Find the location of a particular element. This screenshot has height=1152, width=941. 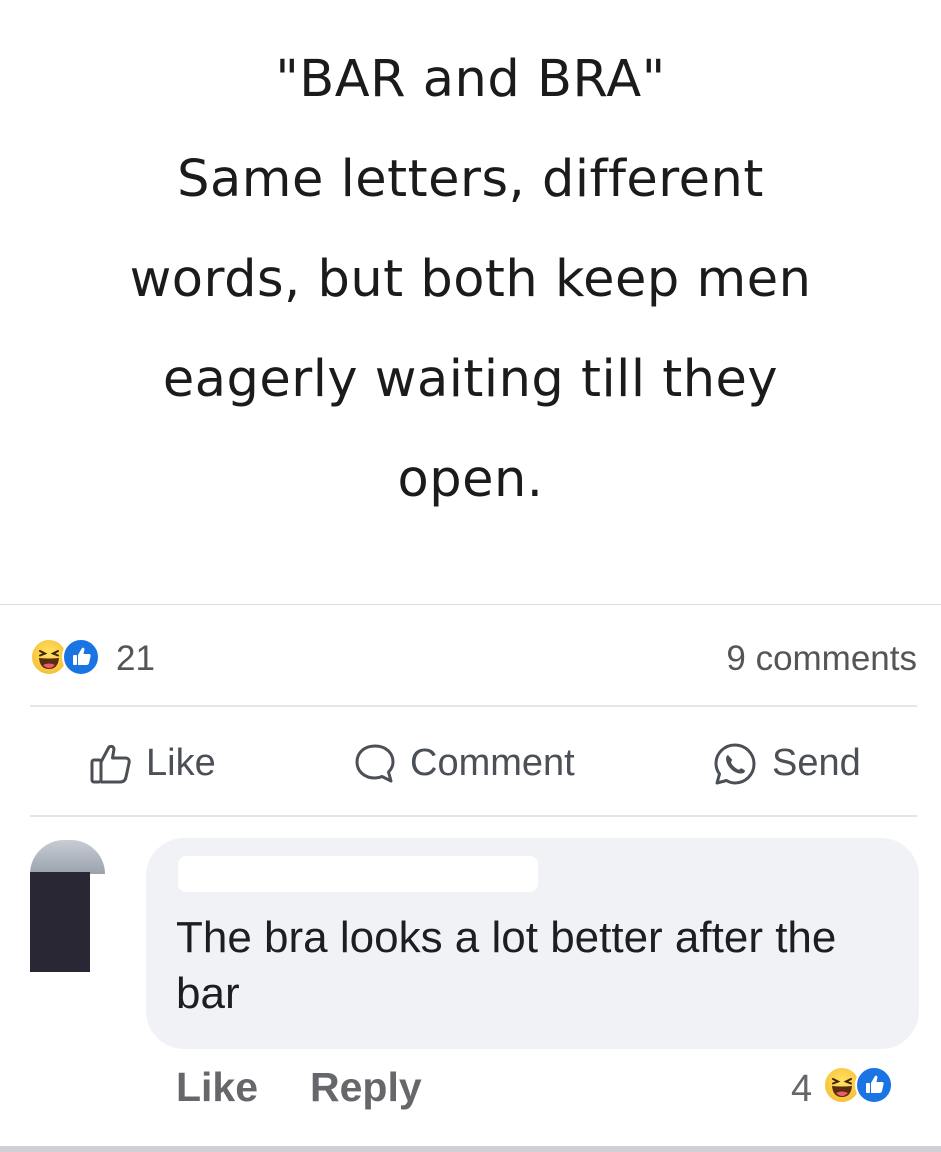

reaction-icons is located at coordinates (70, 658).